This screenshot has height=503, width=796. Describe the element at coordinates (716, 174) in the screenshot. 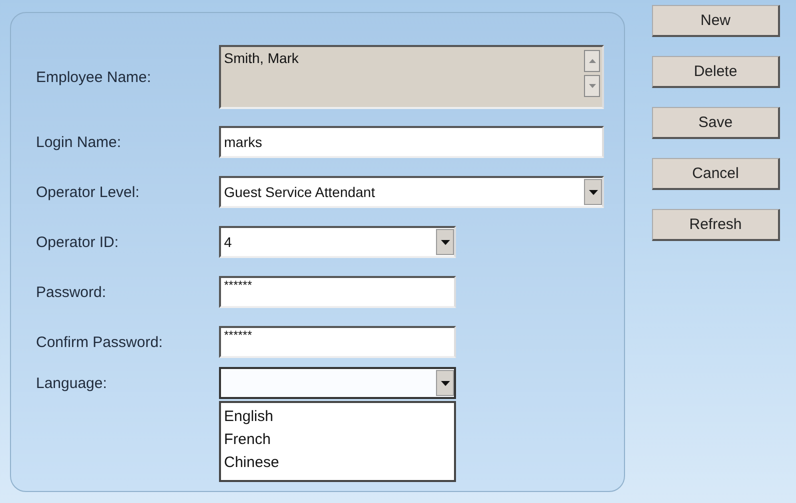

I see `action-button: Cancel` at that location.